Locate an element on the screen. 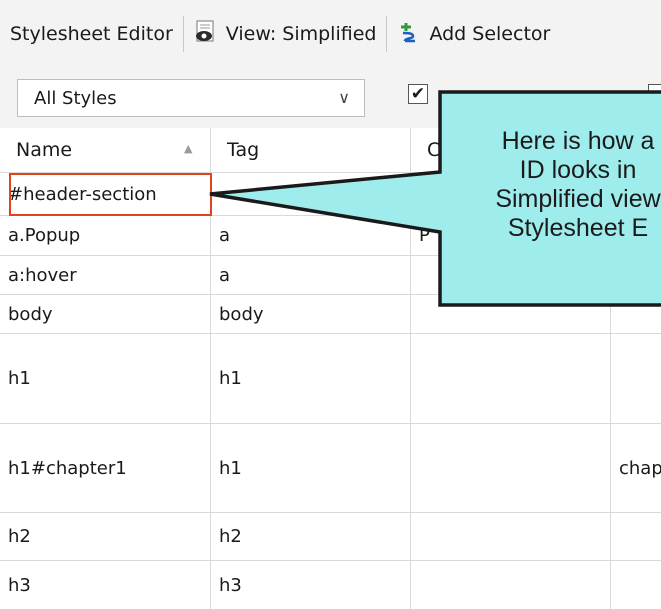 This screenshot has height=609, width=661. table-row: h1 h1 is located at coordinates (330, 379).